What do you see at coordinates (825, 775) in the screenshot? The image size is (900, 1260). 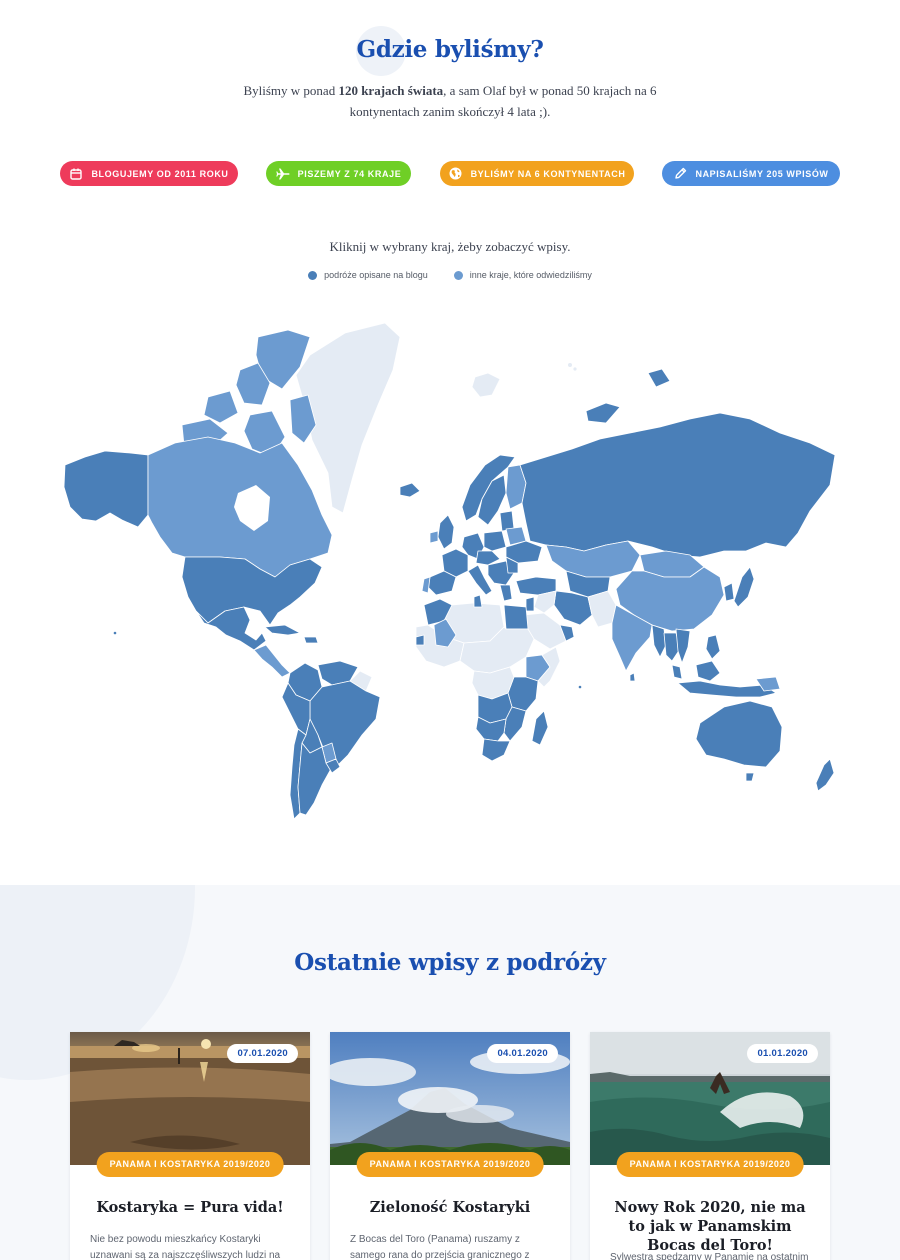 I see `country-new-zealand` at bounding box center [825, 775].